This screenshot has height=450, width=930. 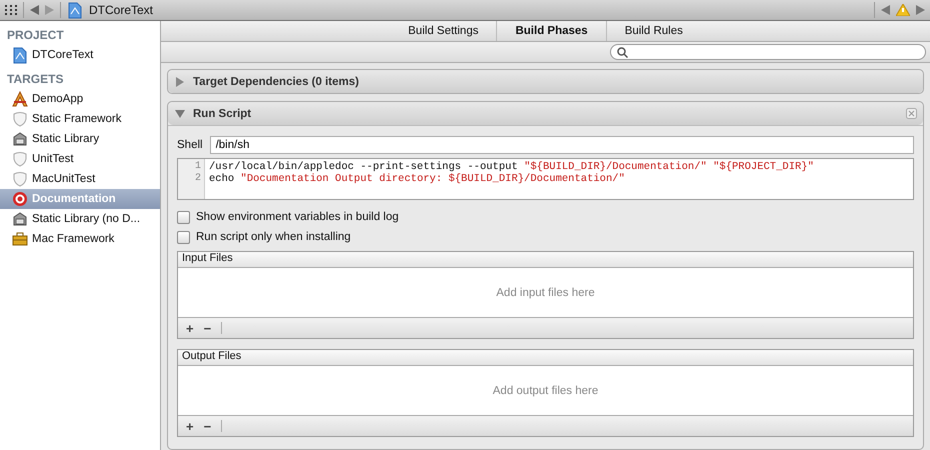 What do you see at coordinates (20, 199) in the screenshot?
I see `target-icon` at bounding box center [20, 199].